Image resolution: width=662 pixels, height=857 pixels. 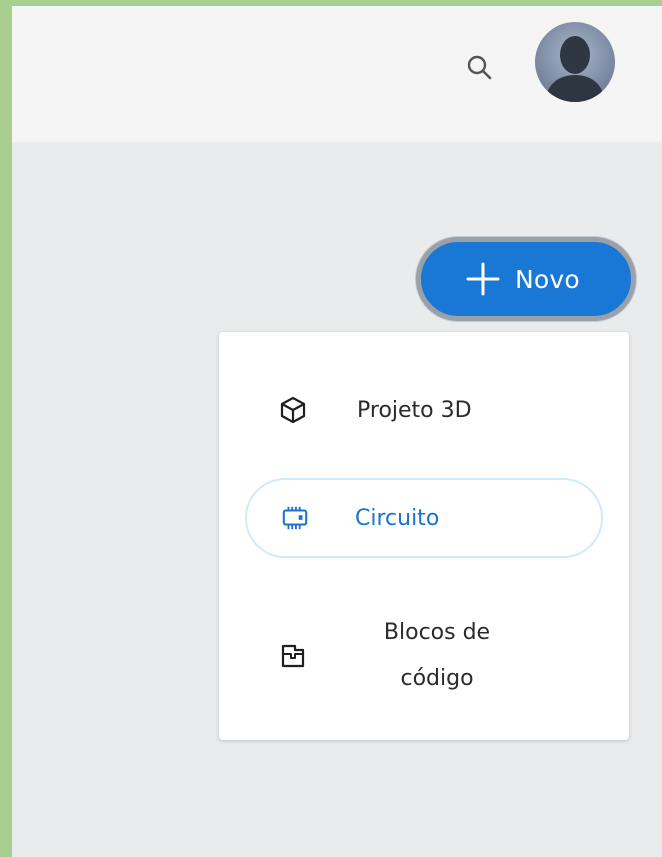 I want to click on menu-item-label: Circuito, so click(x=397, y=518).